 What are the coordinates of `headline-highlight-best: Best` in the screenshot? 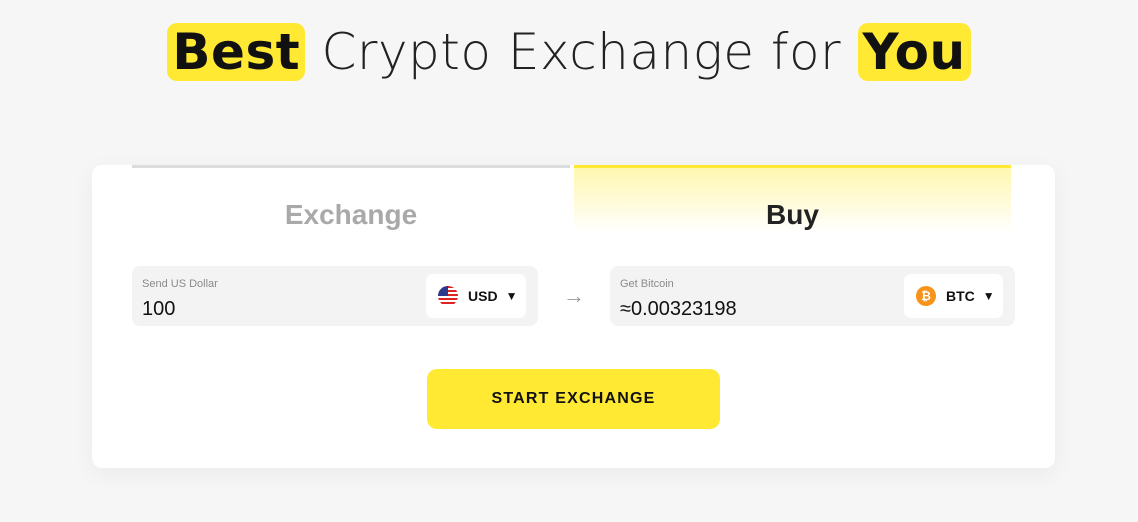 It's located at (236, 52).